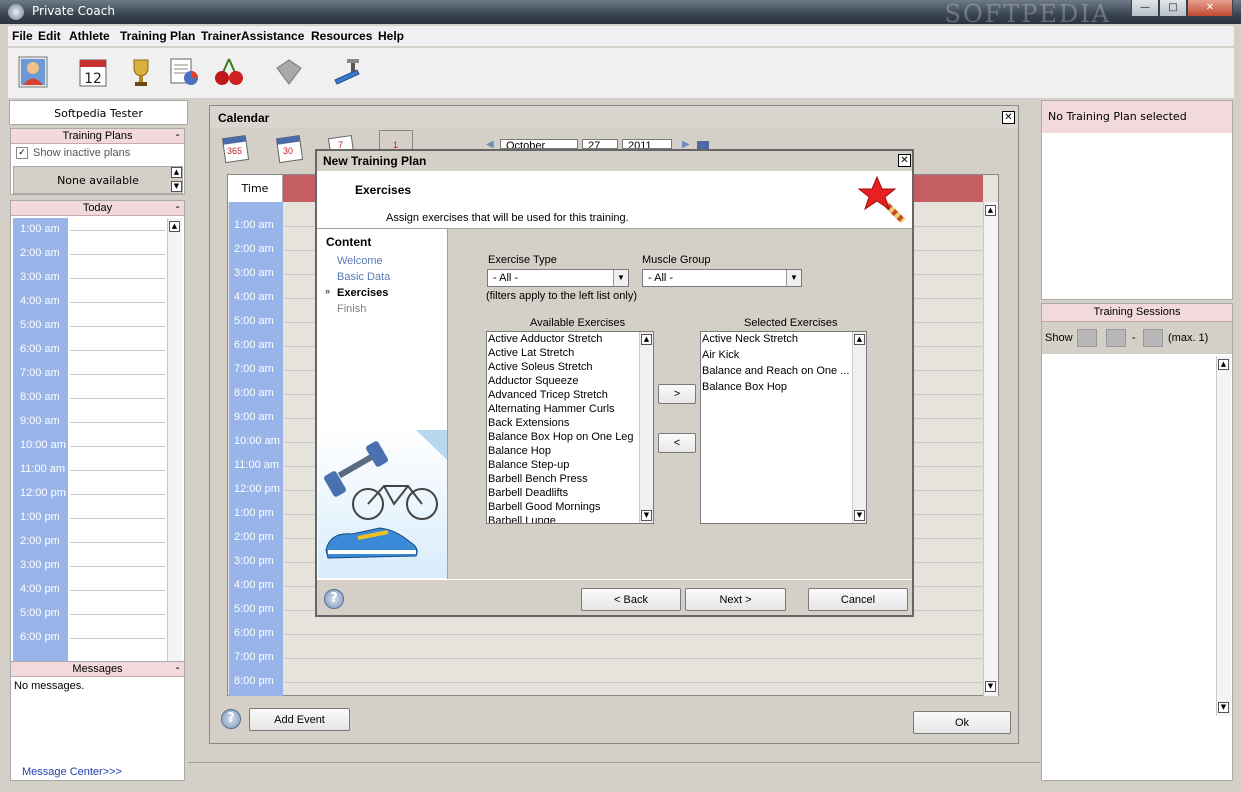  I want to click on list-item: Advanced Tricep Stretch, so click(548, 395).